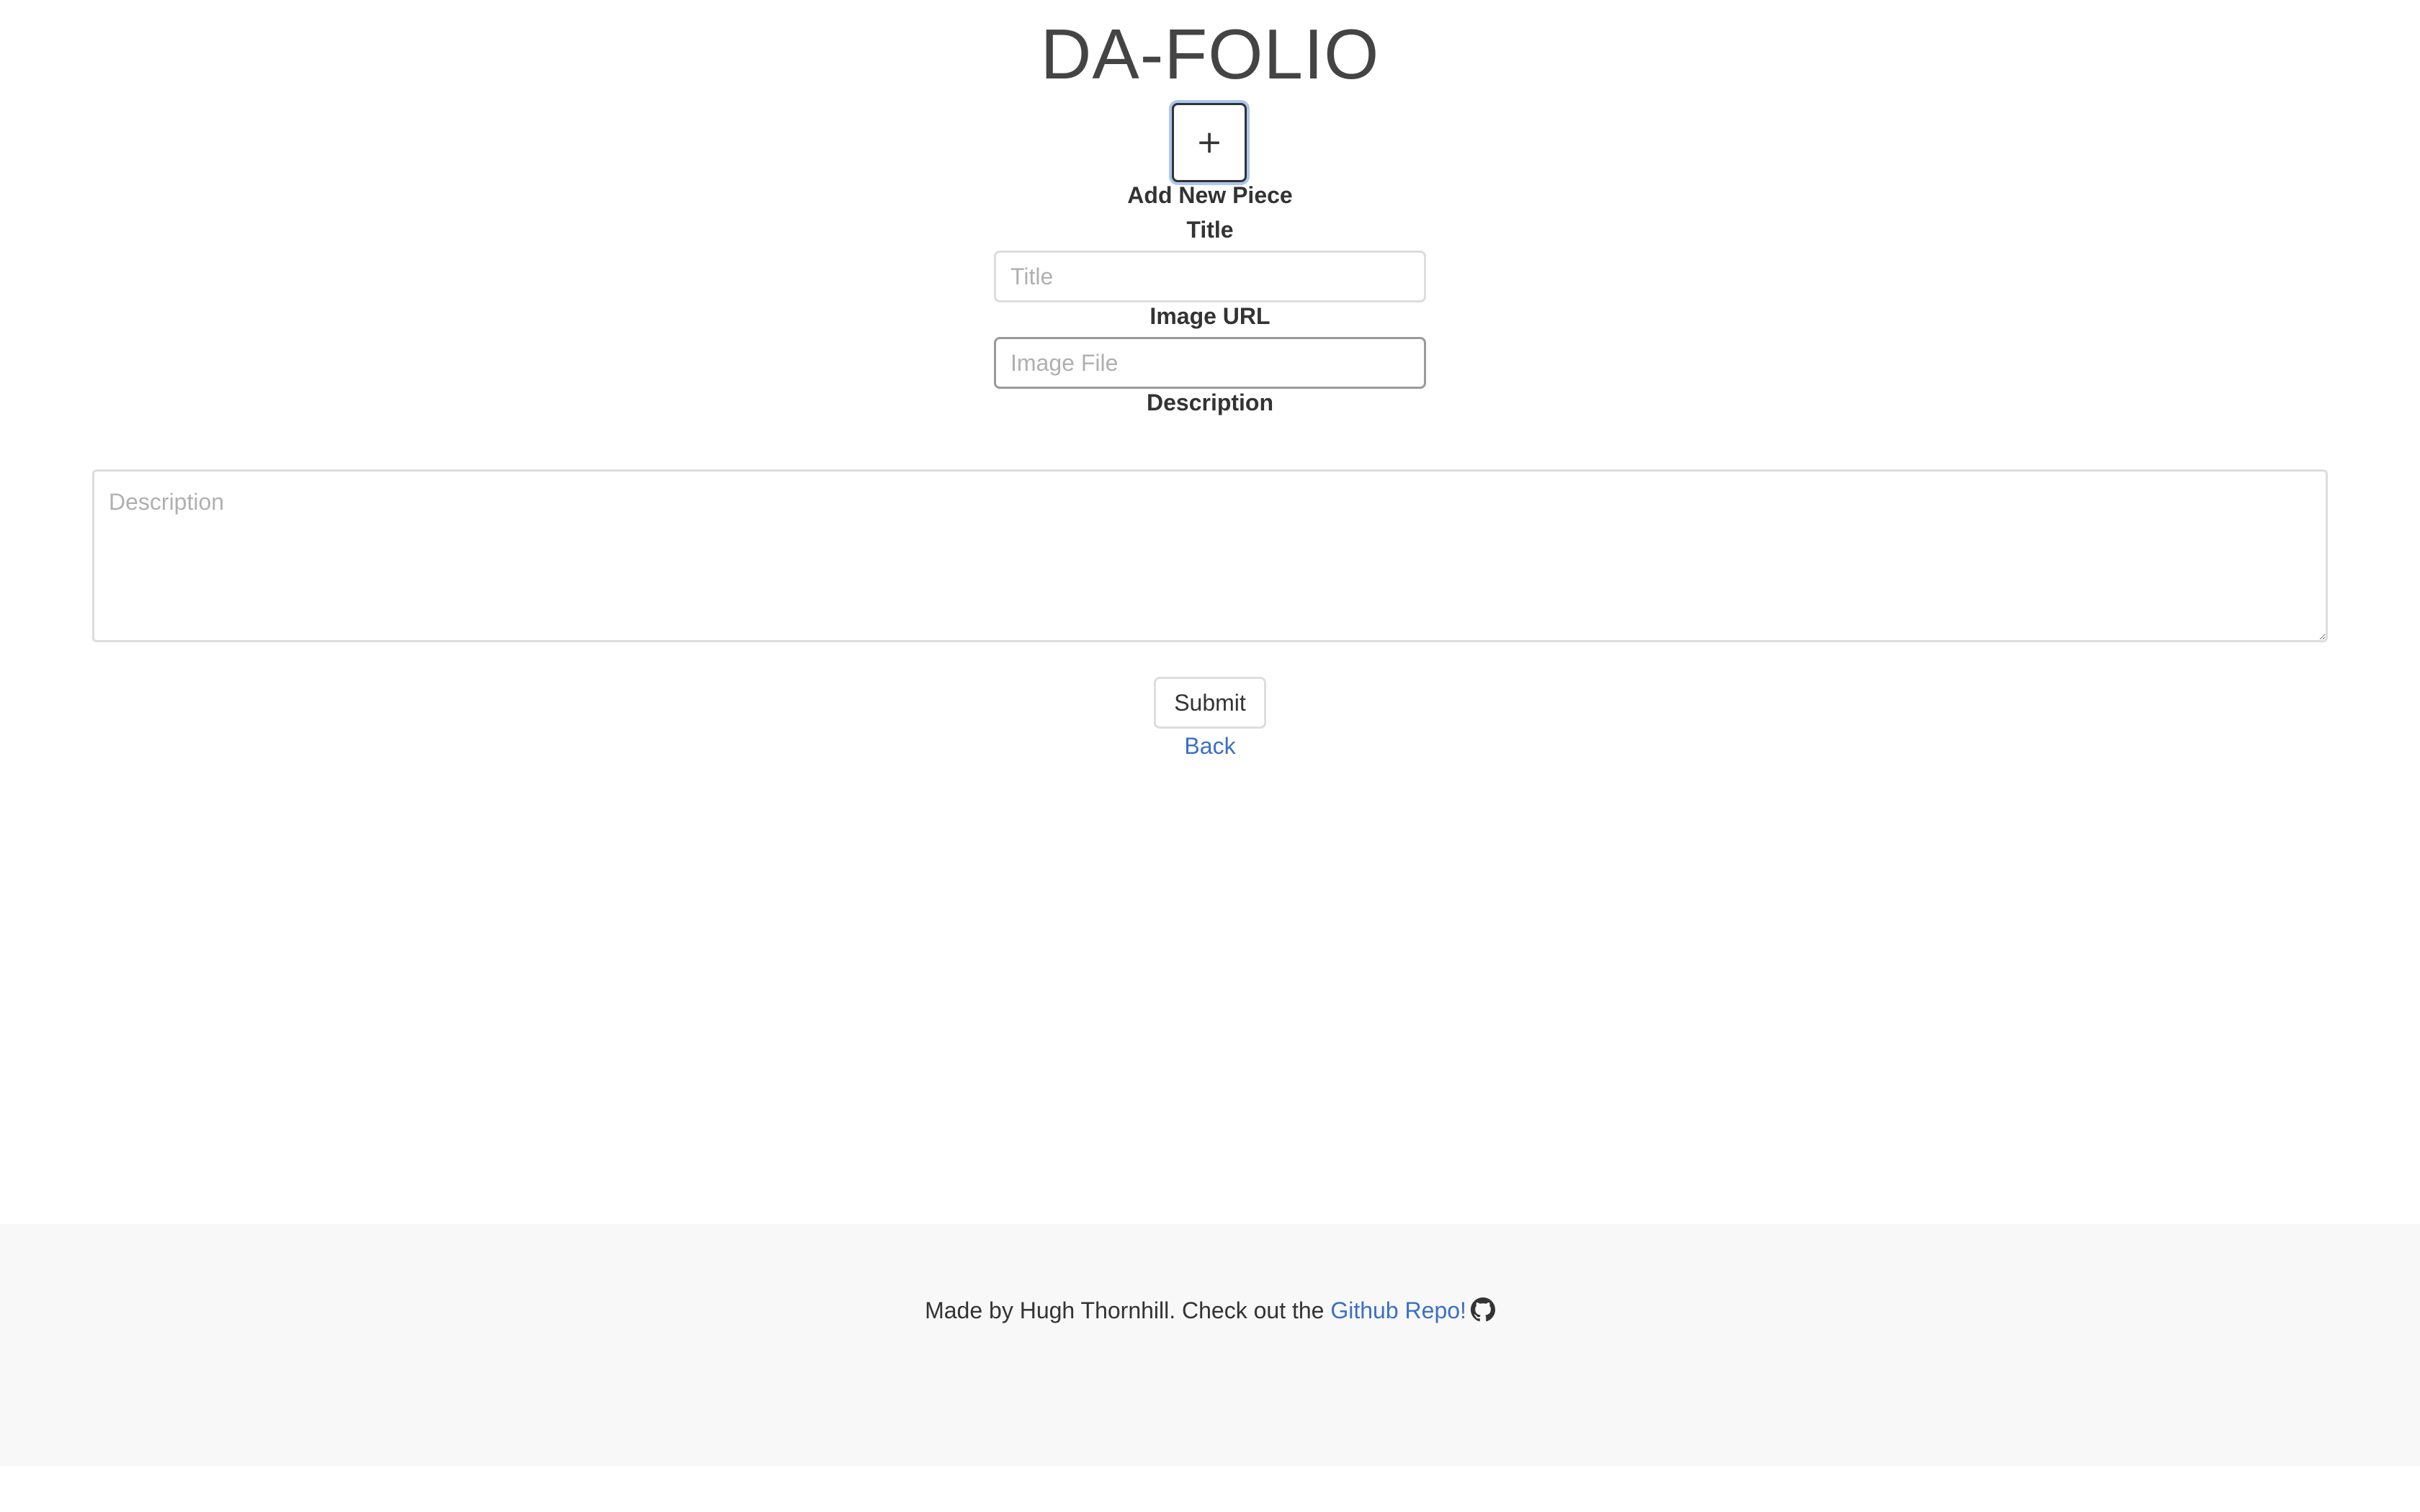 Image resolution: width=2420 pixels, height=1512 pixels. What do you see at coordinates (1210, 54) in the screenshot?
I see `site-title: DA-FOLIO` at bounding box center [1210, 54].